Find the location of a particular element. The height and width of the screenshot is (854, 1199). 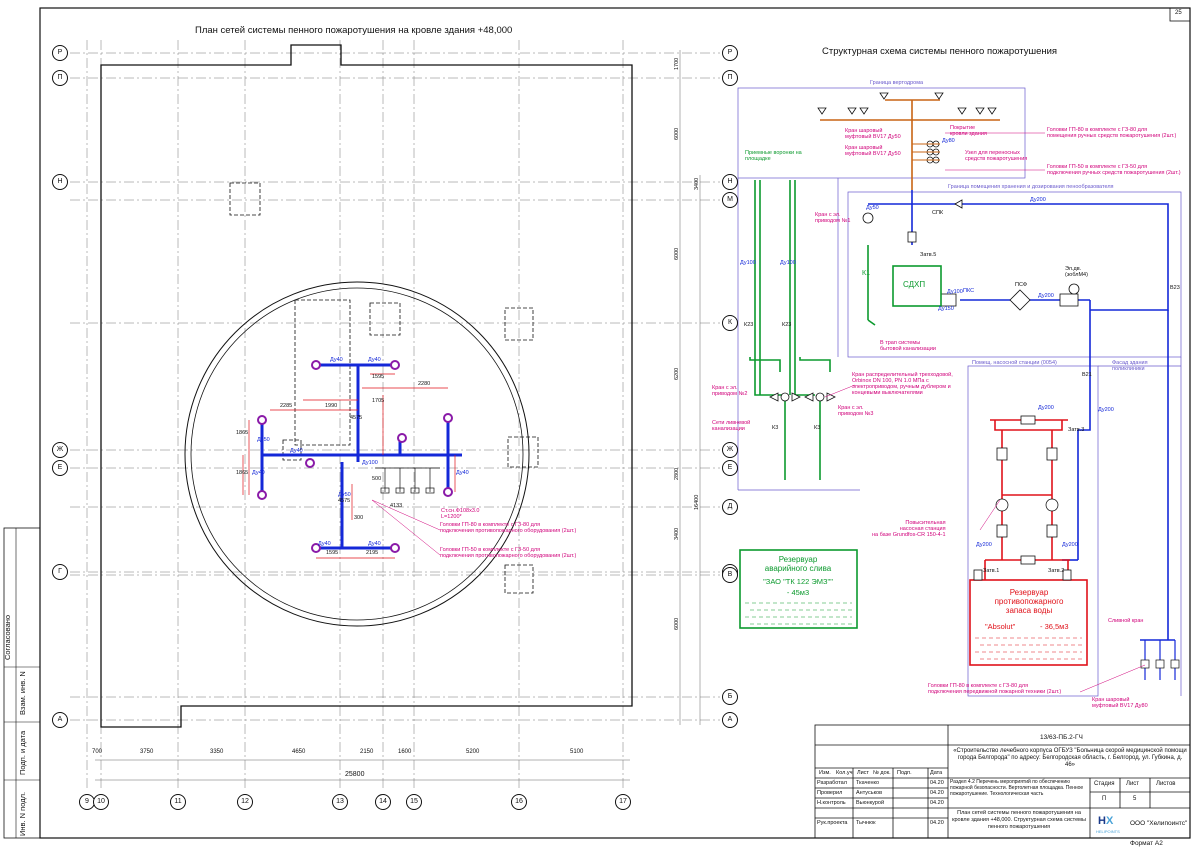

row-axis-left: А is located at coordinates (60, 720).